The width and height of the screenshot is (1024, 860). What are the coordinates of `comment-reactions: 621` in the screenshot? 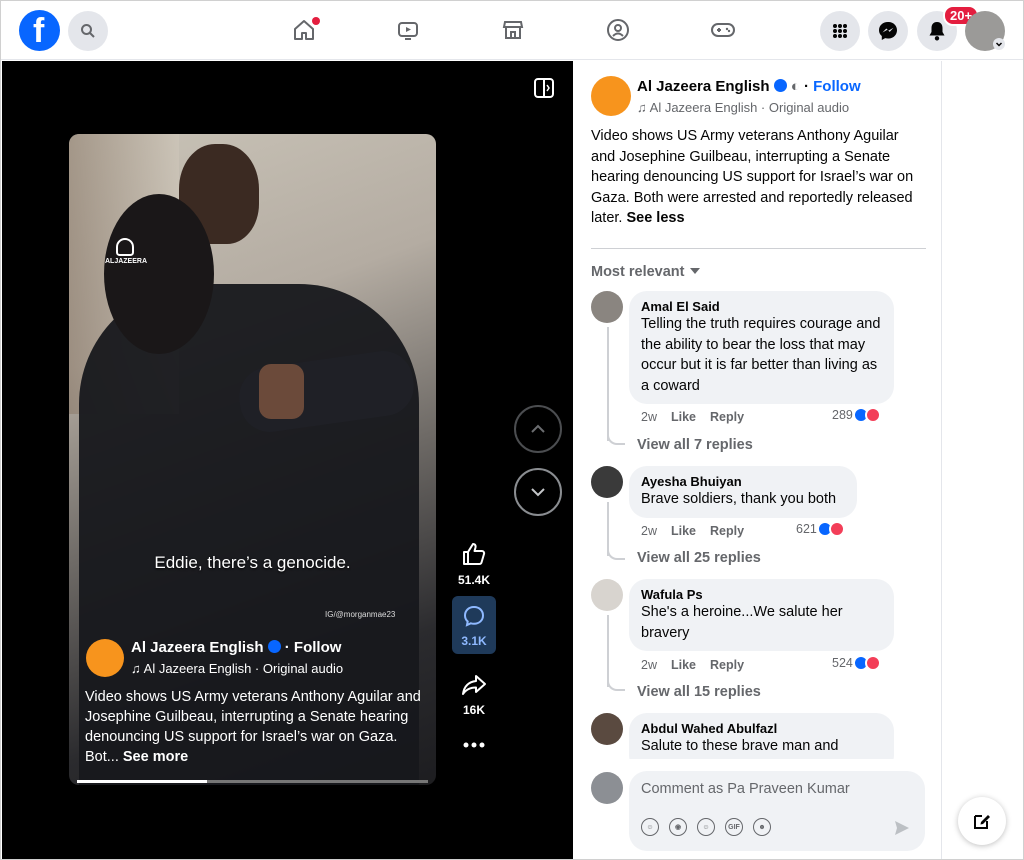 It's located at (820, 529).